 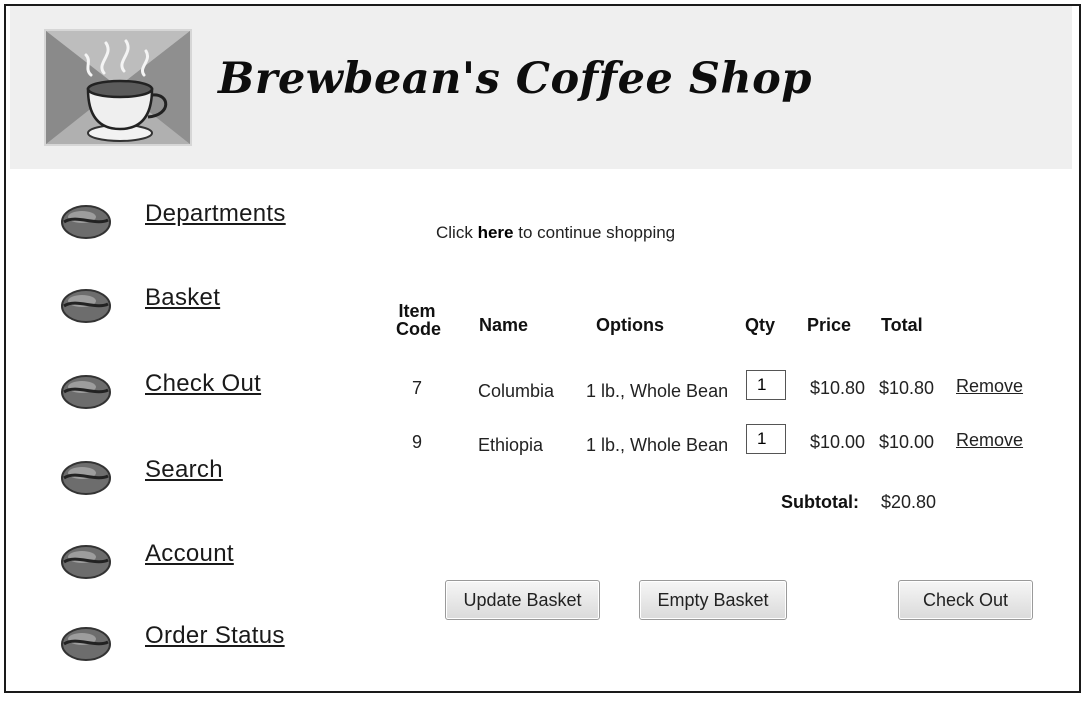 I want to click on row-2-name: Ethiopia, so click(x=511, y=445).